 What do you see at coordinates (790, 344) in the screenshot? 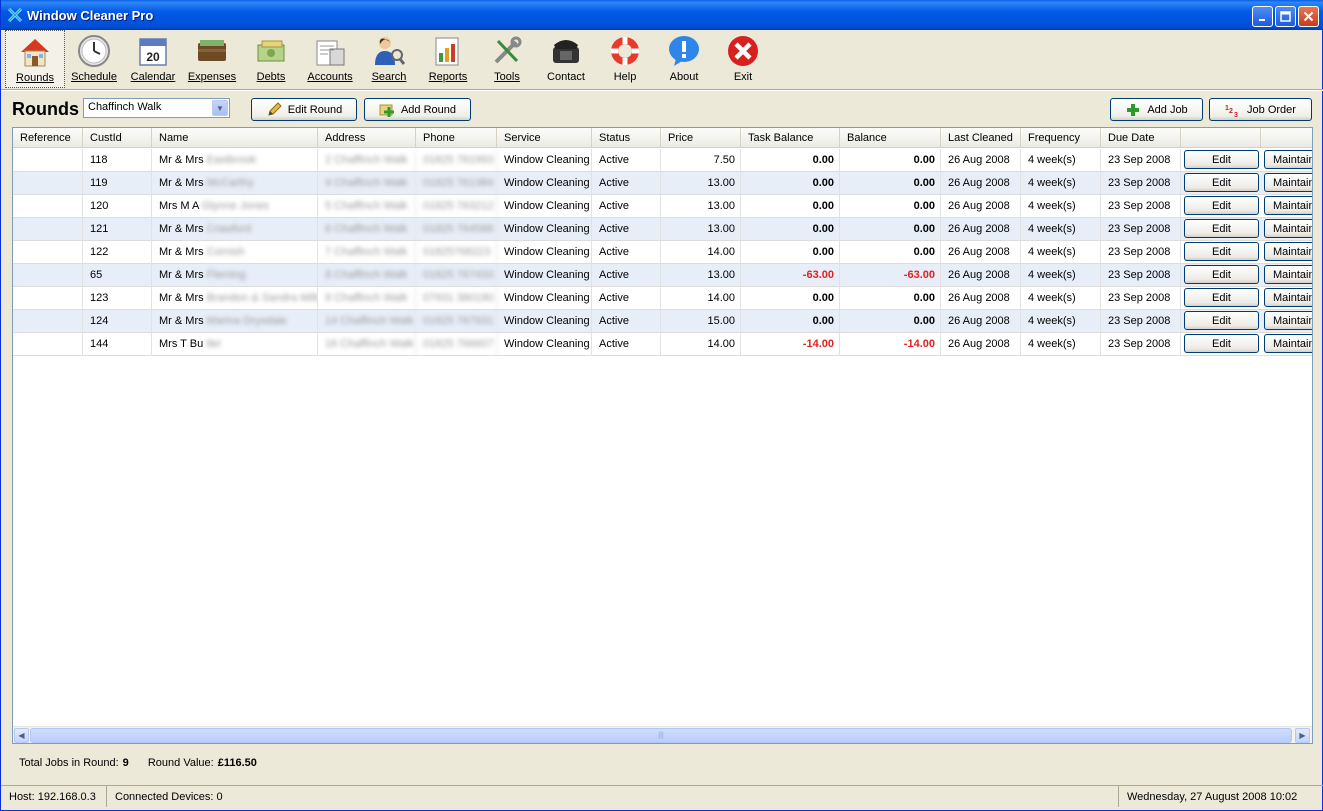
I see `cell-task-balance: -14.00` at bounding box center [790, 344].